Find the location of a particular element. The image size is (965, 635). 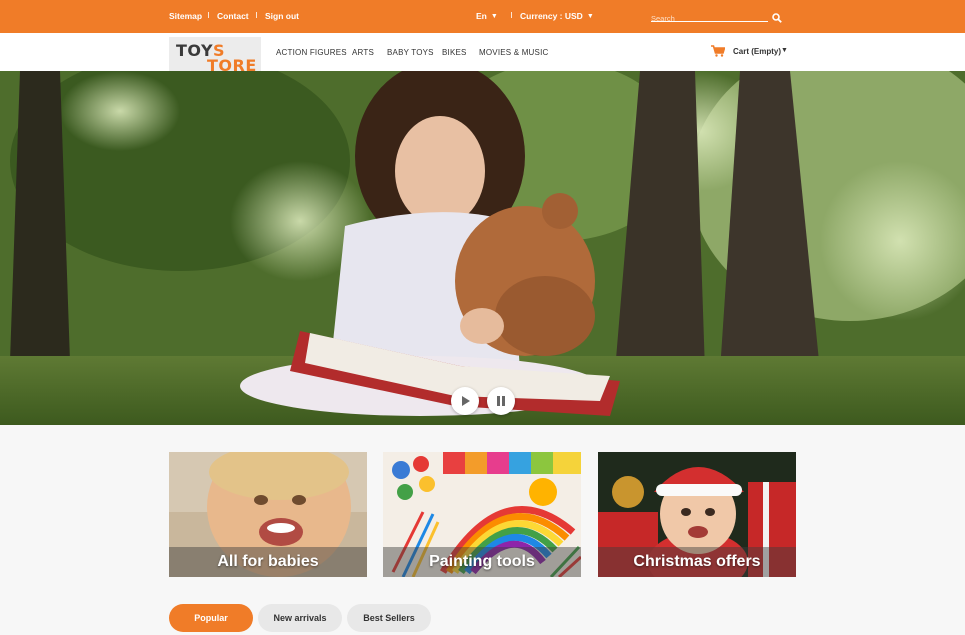

search-box is located at coordinates (709, 16).